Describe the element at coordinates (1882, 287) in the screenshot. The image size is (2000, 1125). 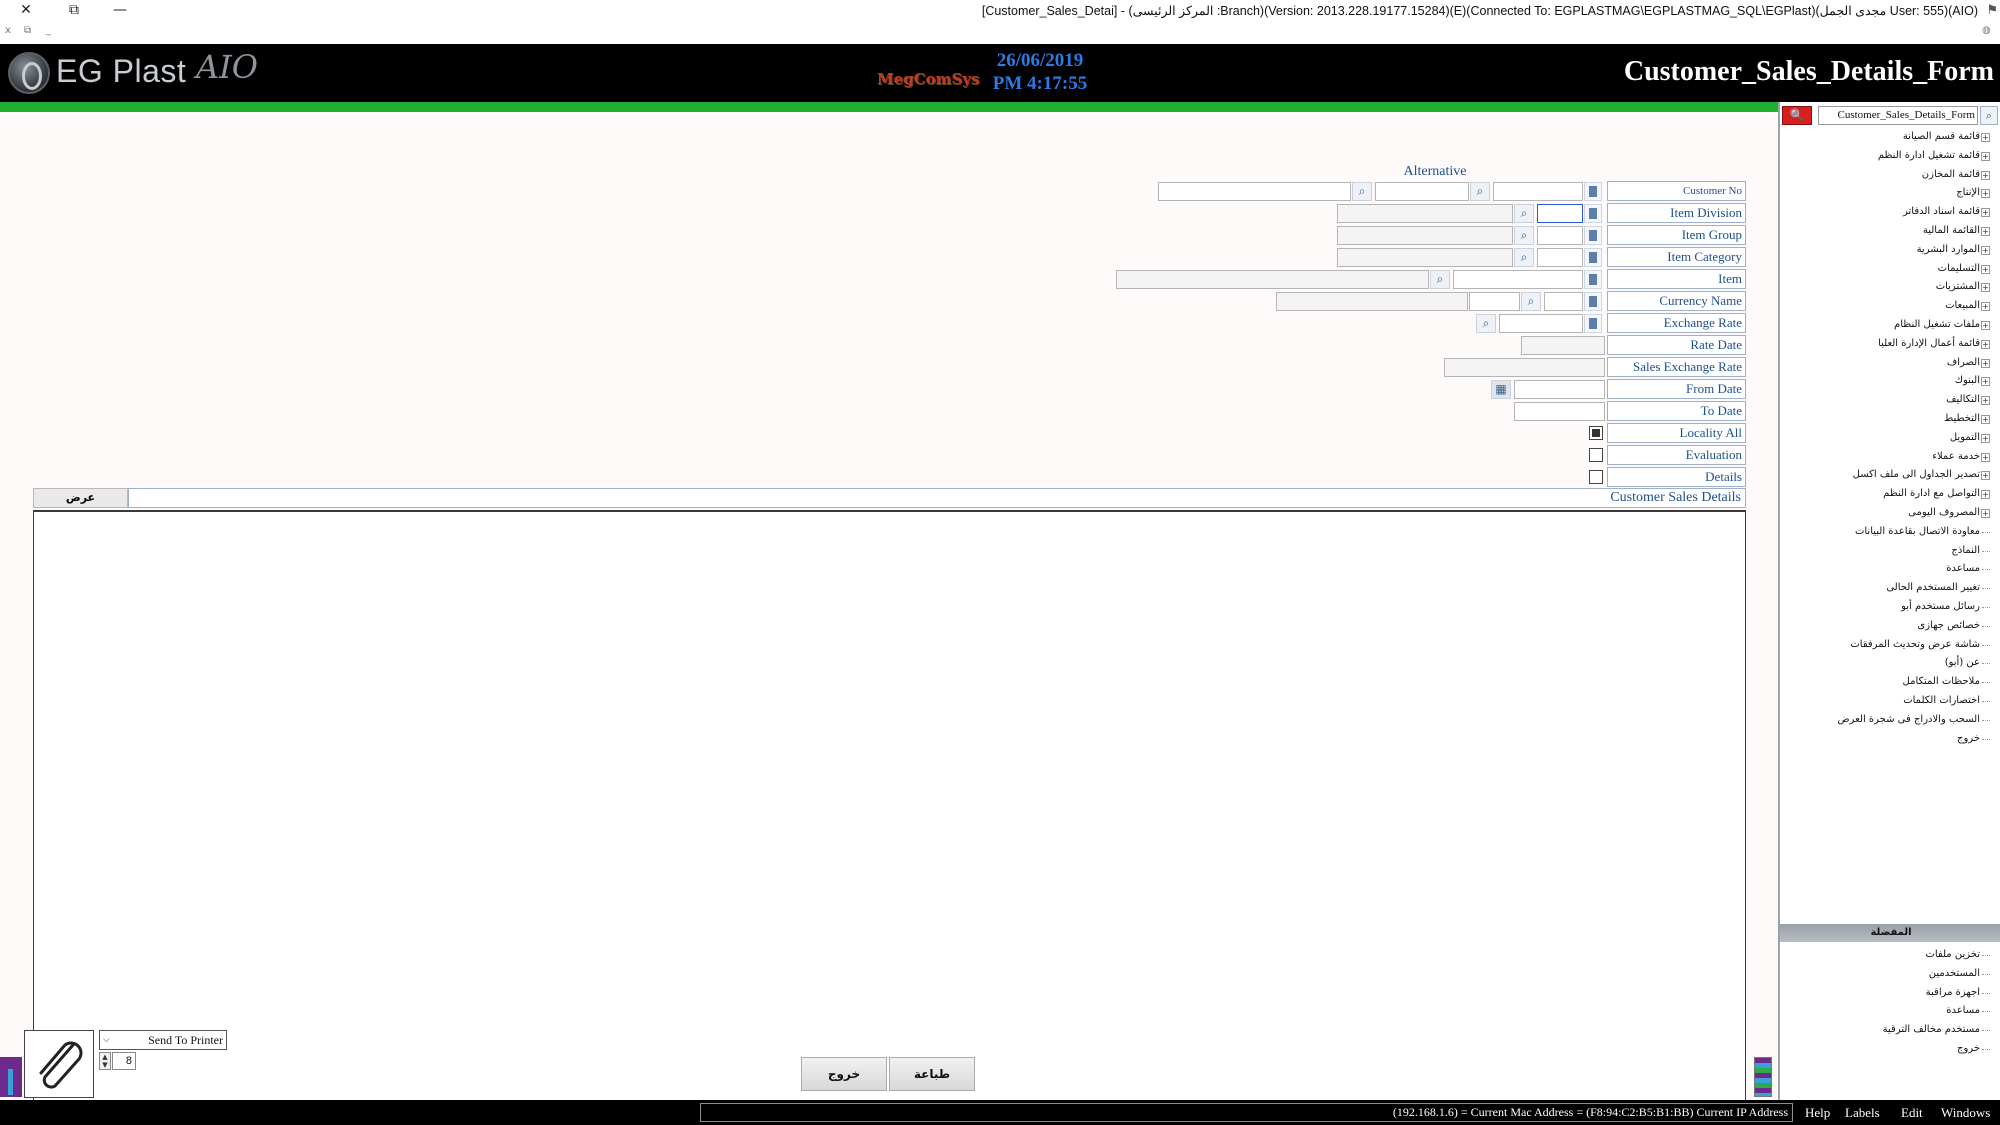
I see `tree-item: المشتريات` at that location.